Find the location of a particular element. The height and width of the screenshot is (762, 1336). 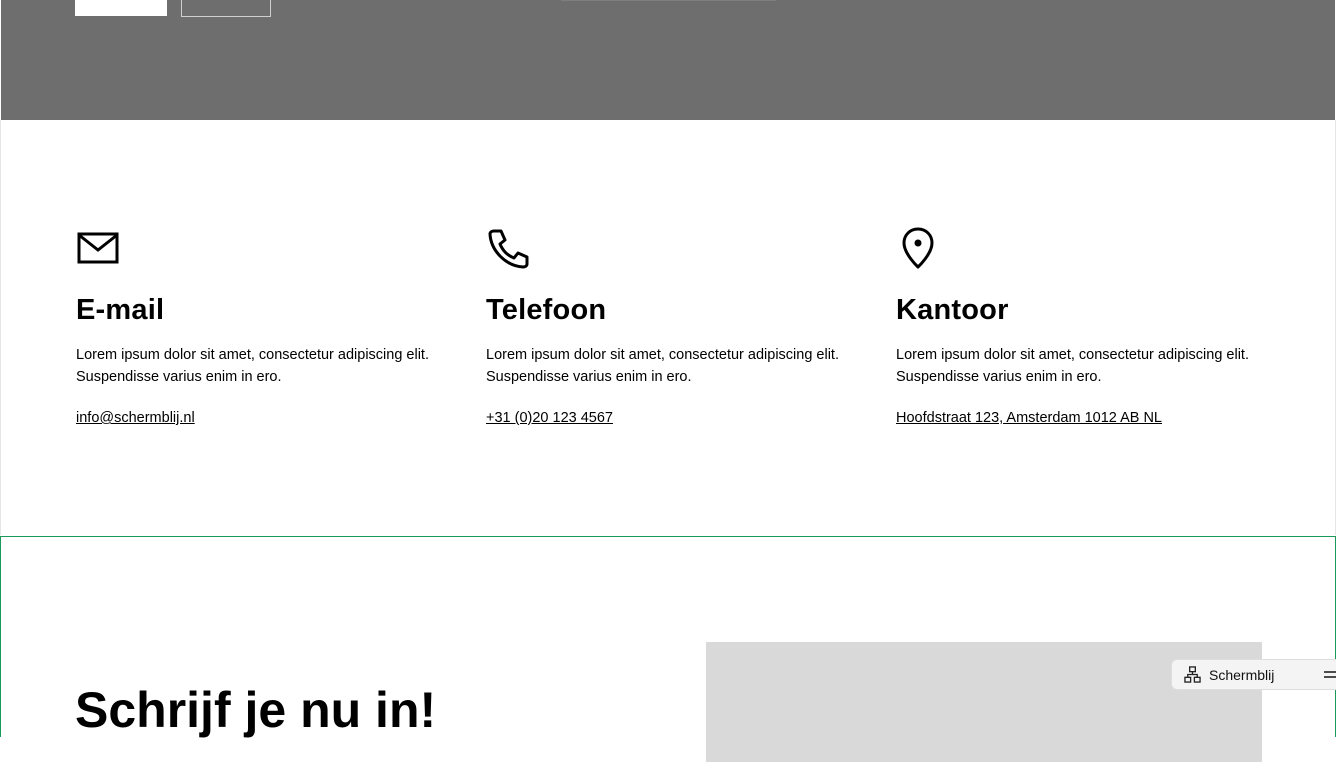

contact-title: Kantoor is located at coordinates (952, 310).